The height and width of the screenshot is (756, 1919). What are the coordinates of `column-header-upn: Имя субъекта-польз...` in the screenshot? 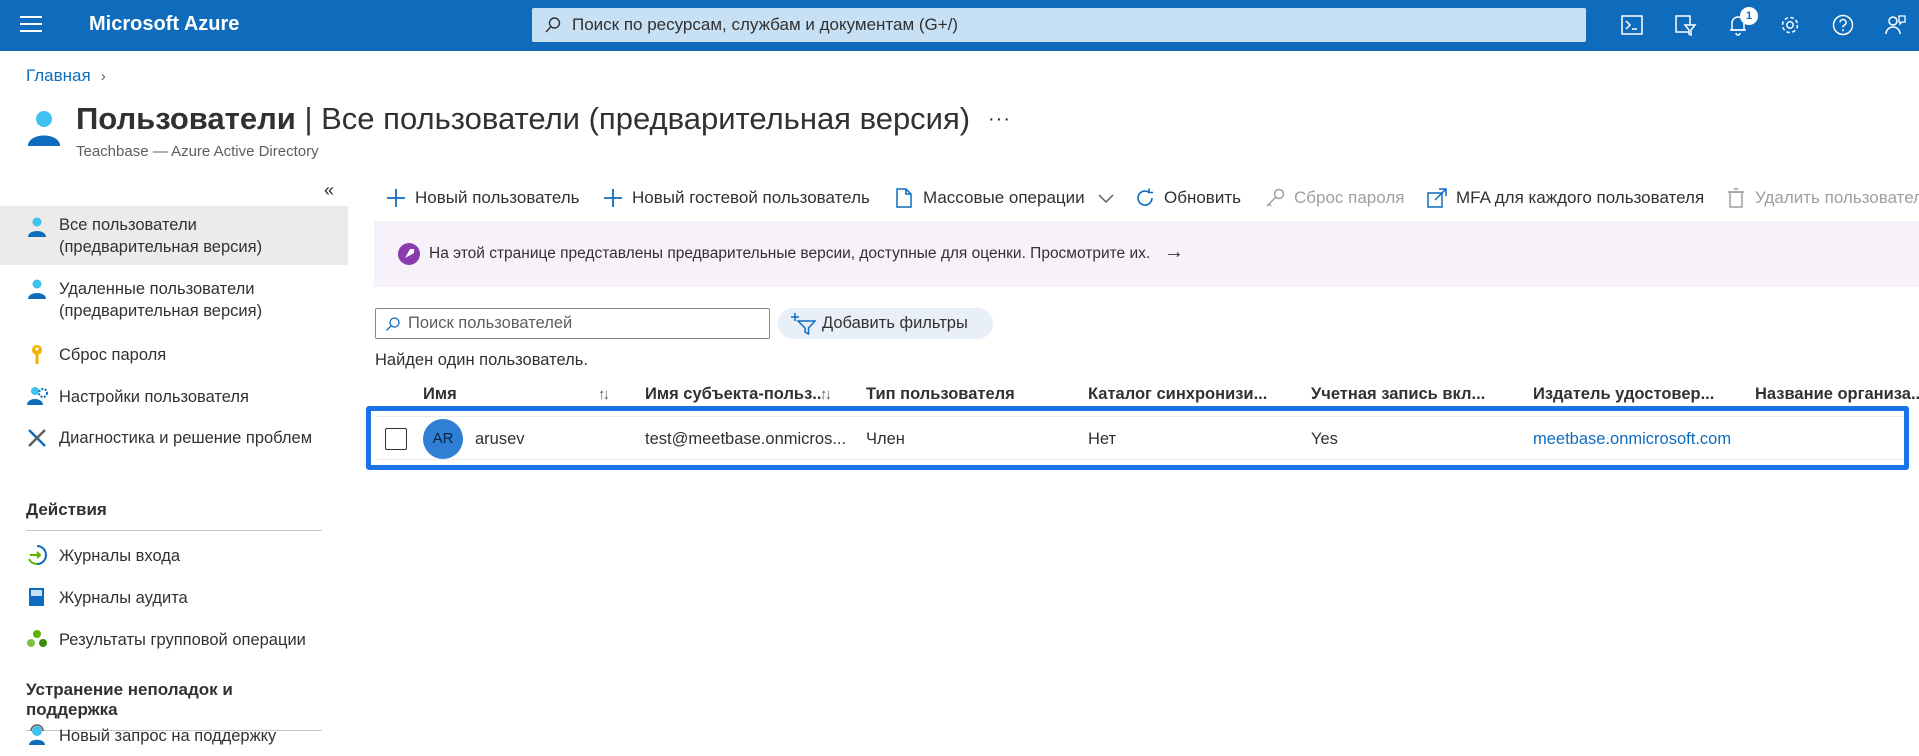 It's located at (734, 394).